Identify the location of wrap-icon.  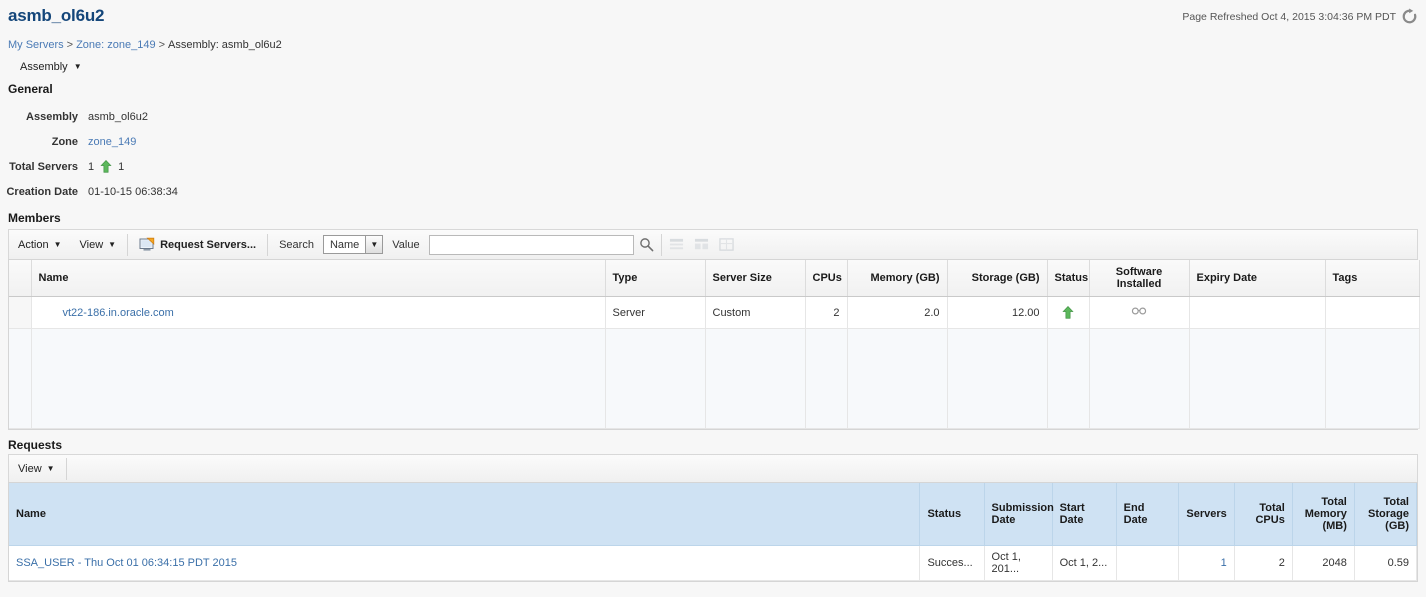
(726, 244).